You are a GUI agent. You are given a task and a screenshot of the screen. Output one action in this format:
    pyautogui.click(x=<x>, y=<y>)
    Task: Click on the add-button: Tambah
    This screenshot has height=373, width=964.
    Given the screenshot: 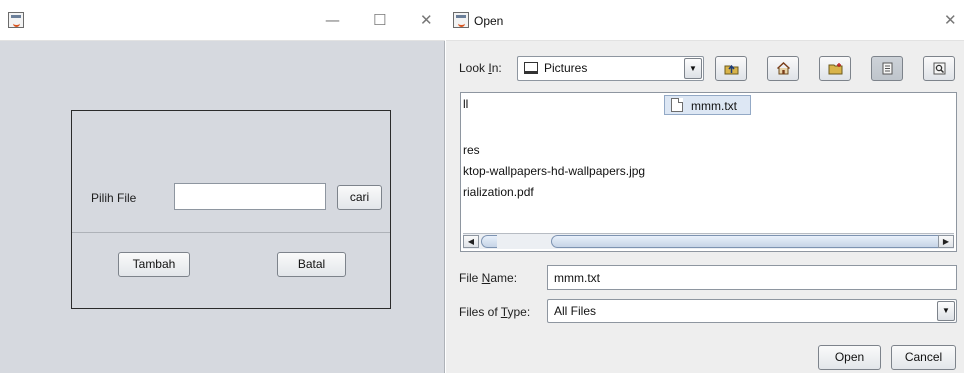 What is the action you would take?
    pyautogui.click(x=154, y=264)
    